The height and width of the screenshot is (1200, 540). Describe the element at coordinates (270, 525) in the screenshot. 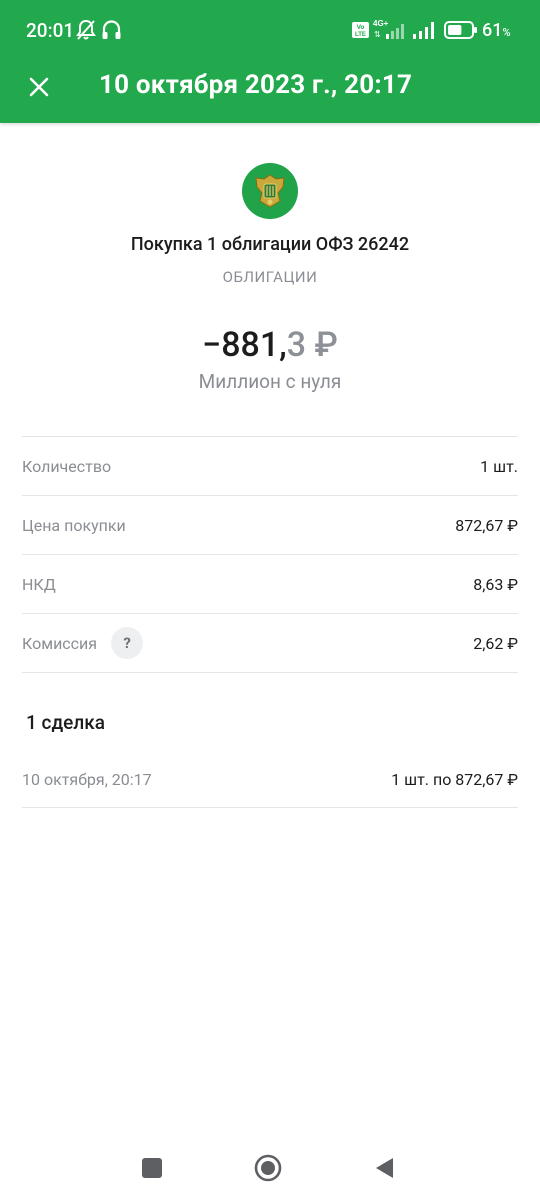

I see `detail-row-price: Цена покупки 872,67 ₽` at that location.